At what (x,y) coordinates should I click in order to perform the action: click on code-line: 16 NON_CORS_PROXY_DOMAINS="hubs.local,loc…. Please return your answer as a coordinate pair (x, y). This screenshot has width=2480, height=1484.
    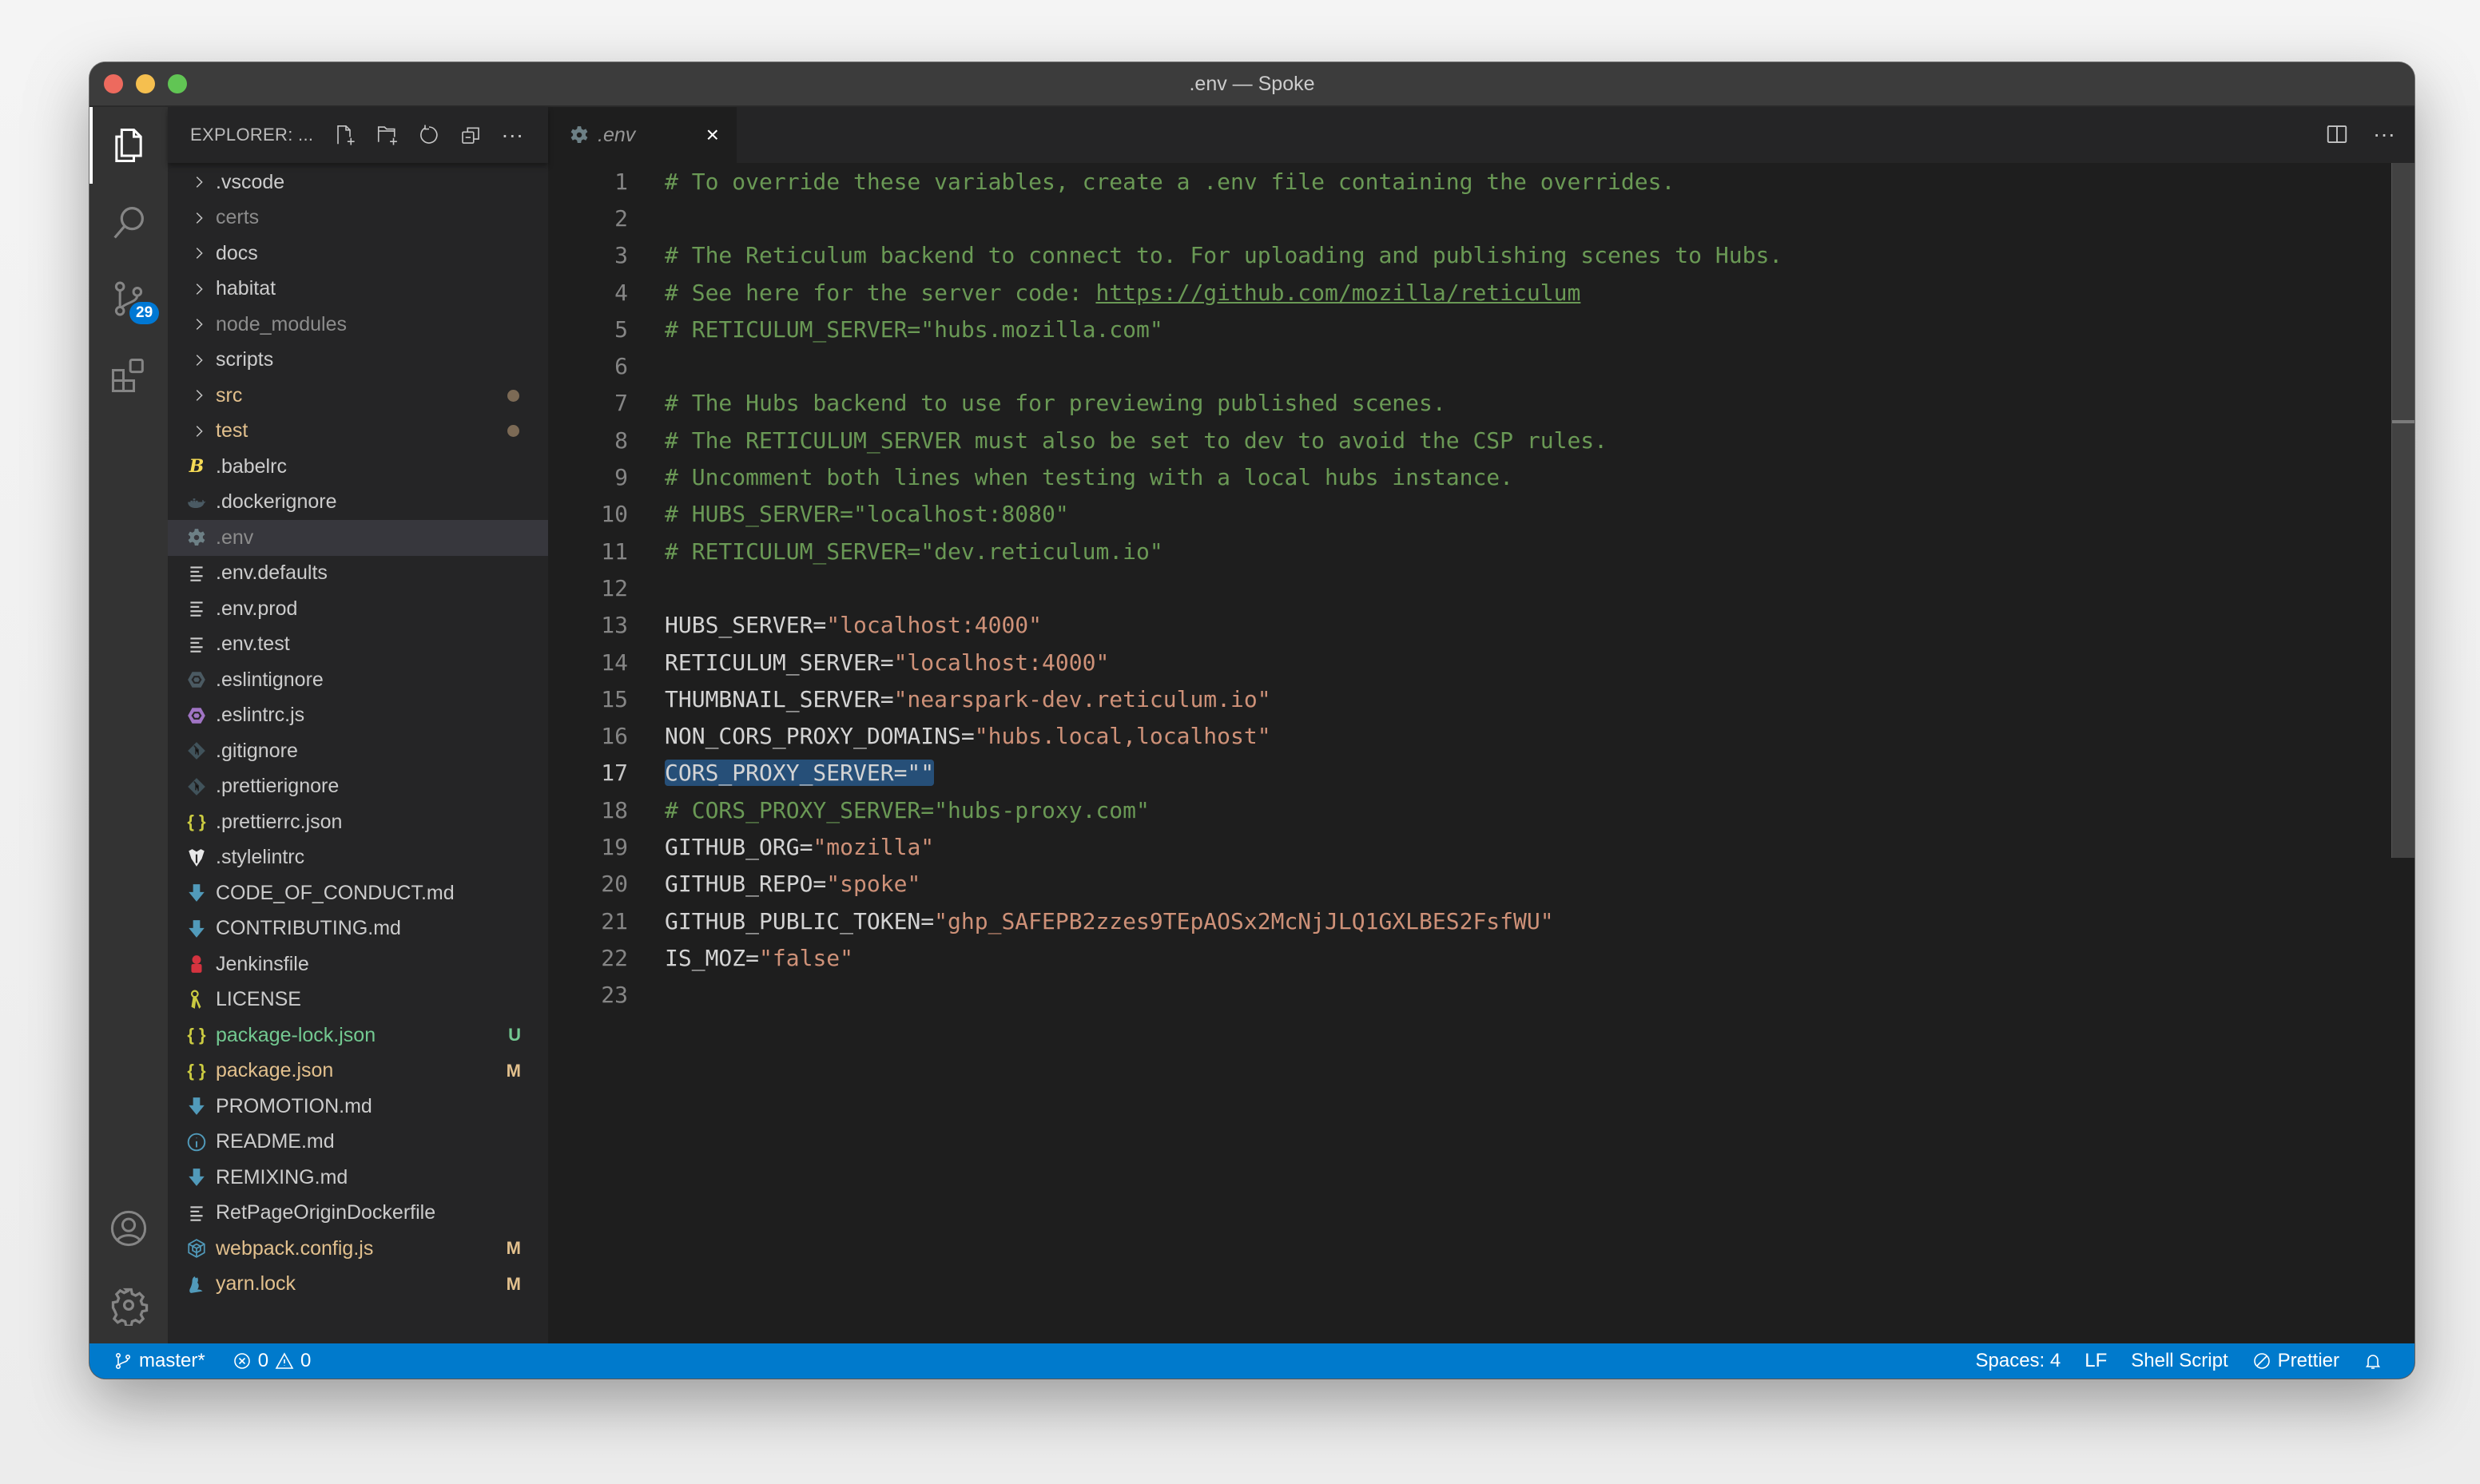
    Looking at the image, I should click on (1470, 735).